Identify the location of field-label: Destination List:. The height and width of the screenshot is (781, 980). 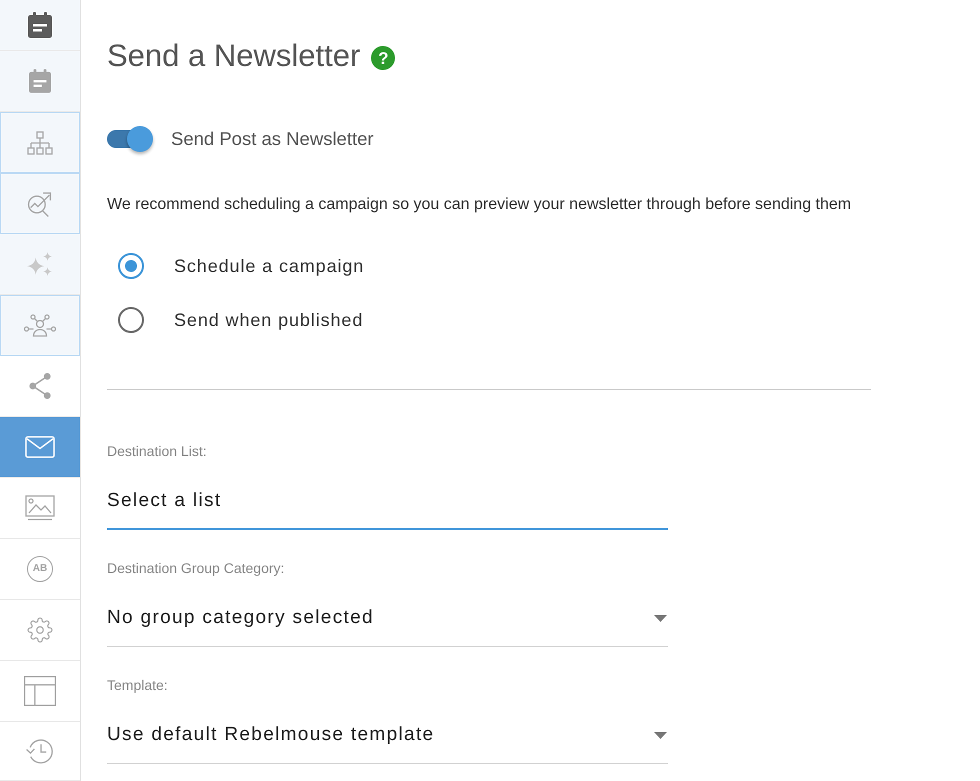
(157, 451).